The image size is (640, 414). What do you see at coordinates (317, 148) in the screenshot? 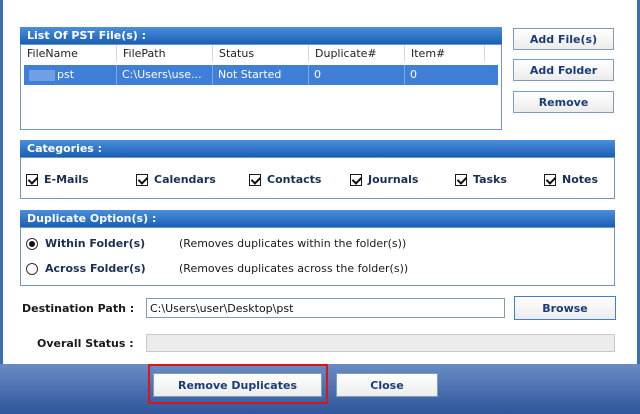
I see `categories-header: Categories :` at bounding box center [317, 148].